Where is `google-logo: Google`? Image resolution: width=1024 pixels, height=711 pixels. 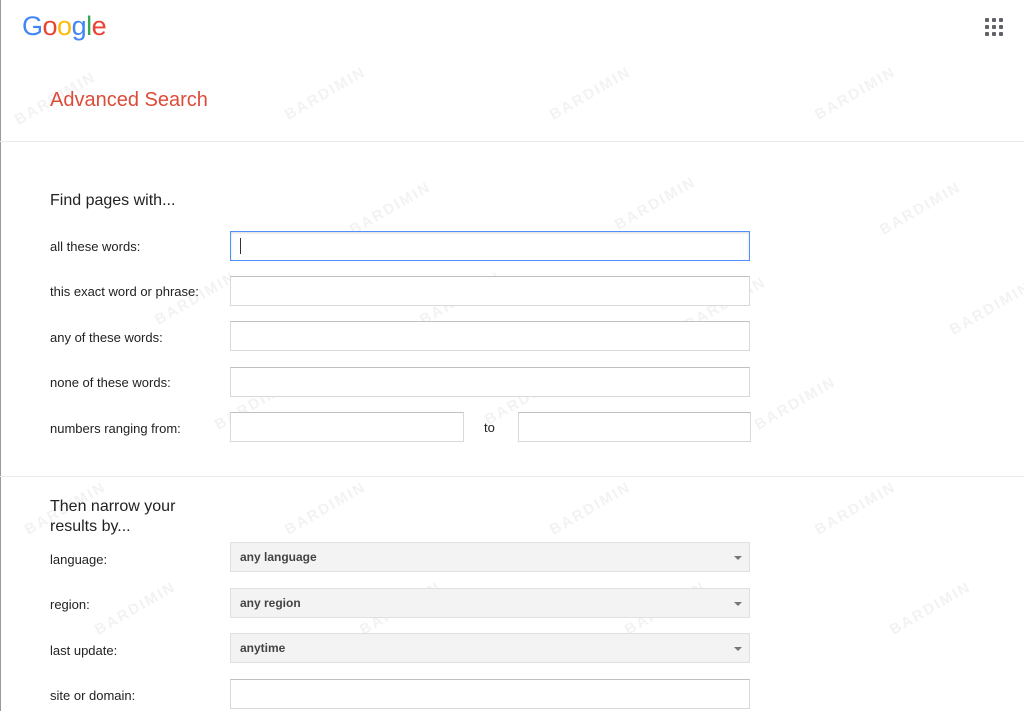 google-logo: Google is located at coordinates (64, 26).